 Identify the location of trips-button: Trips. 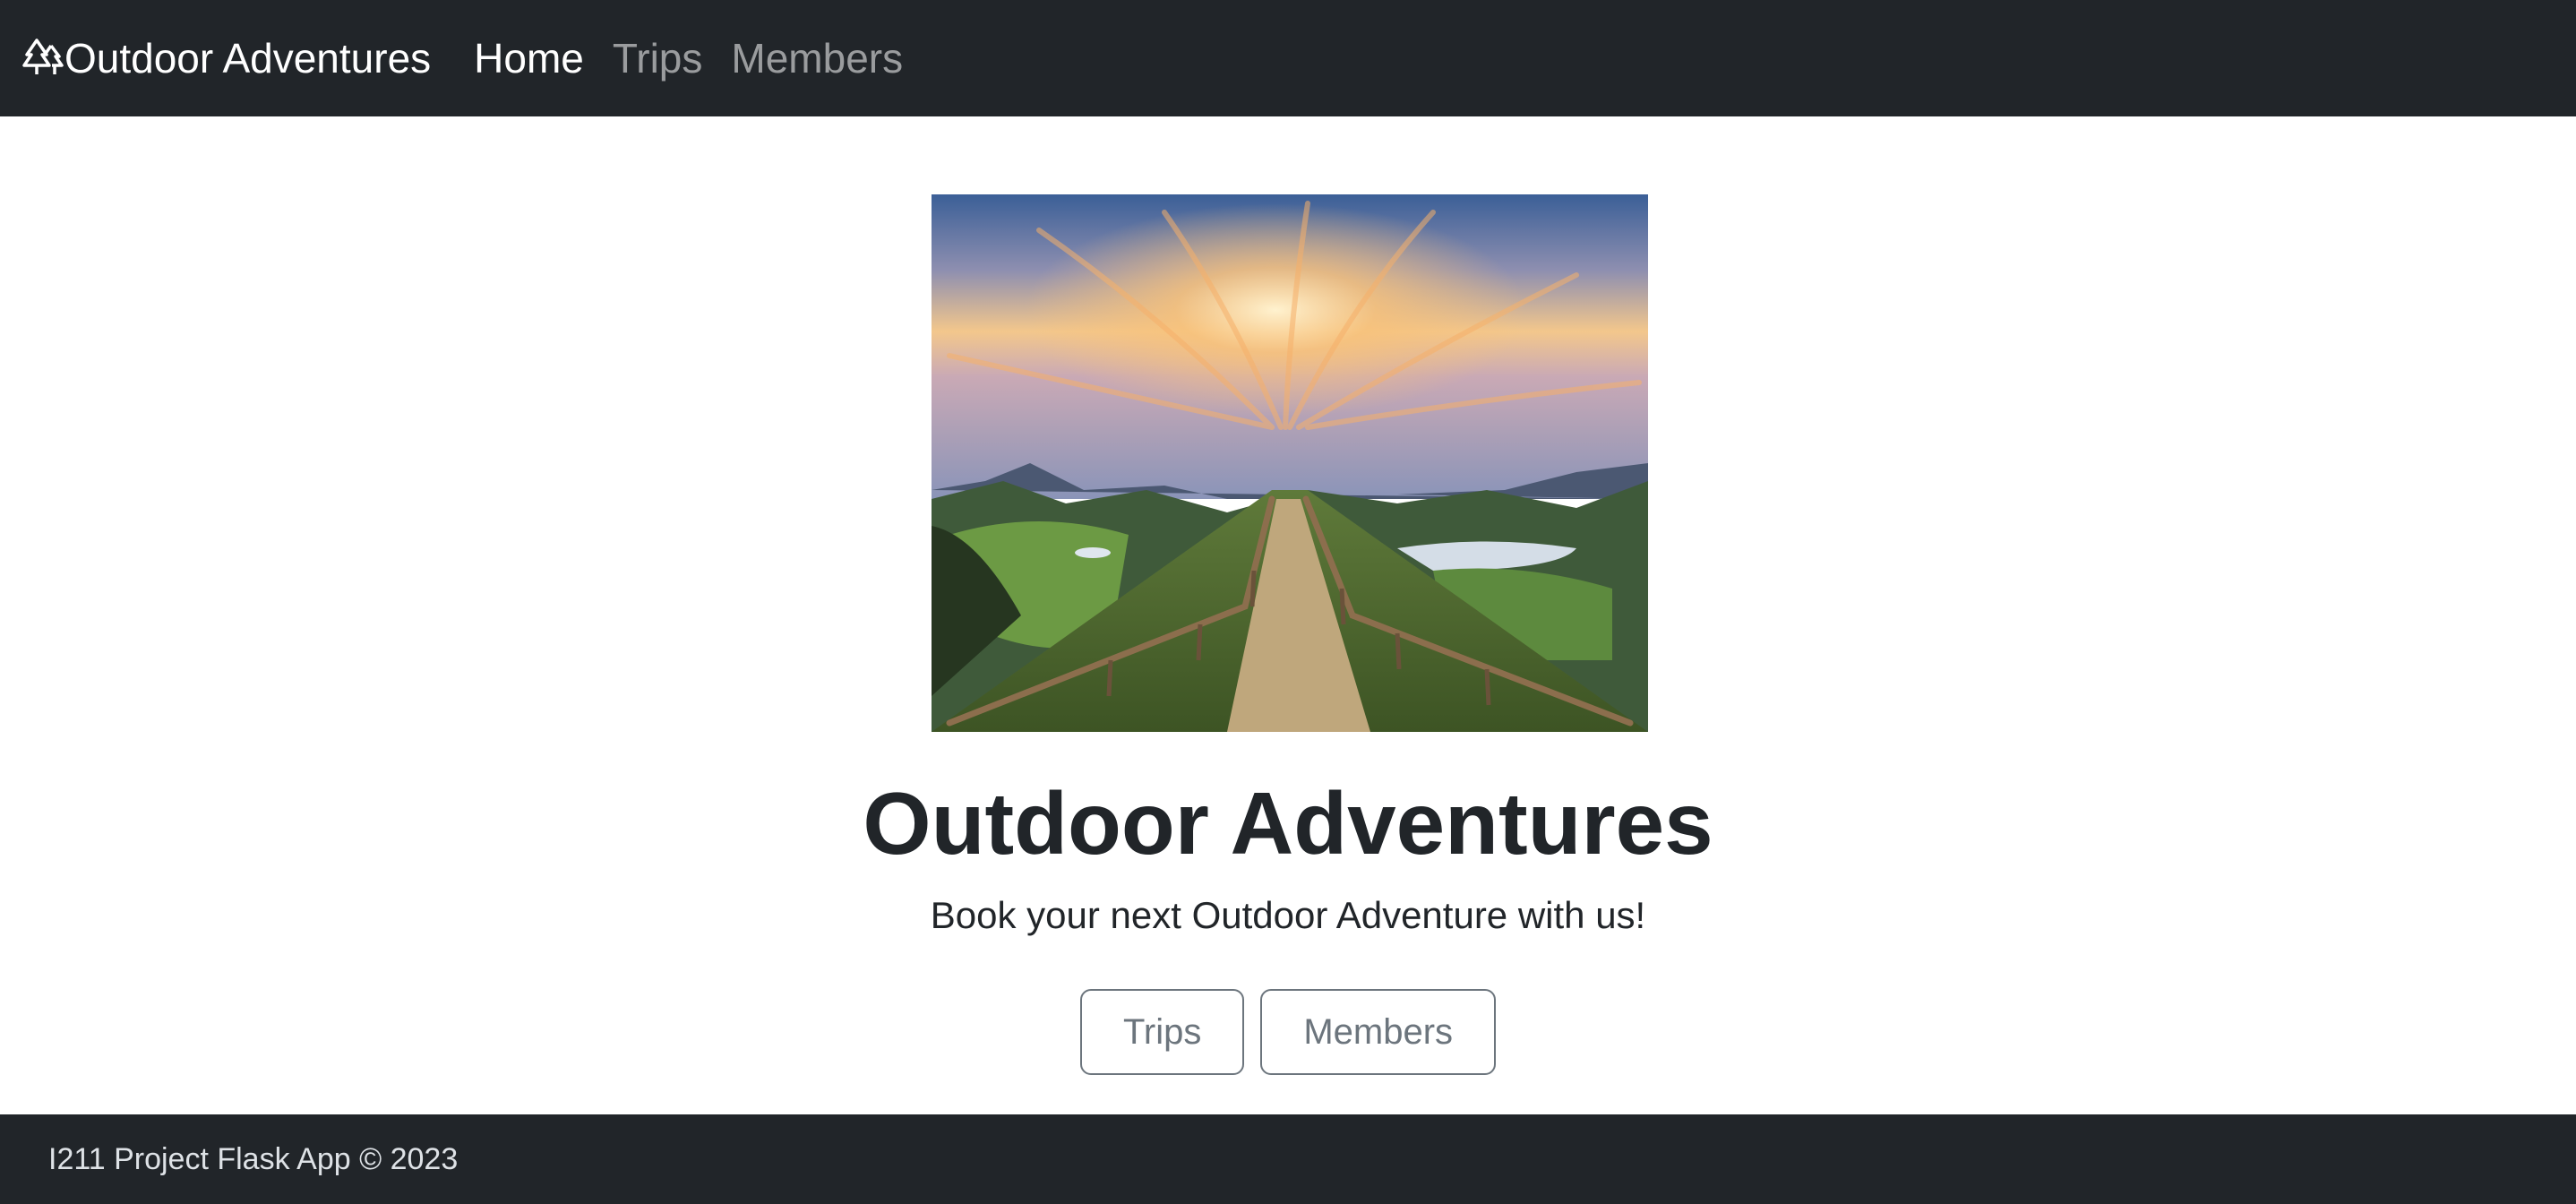
(1162, 1032).